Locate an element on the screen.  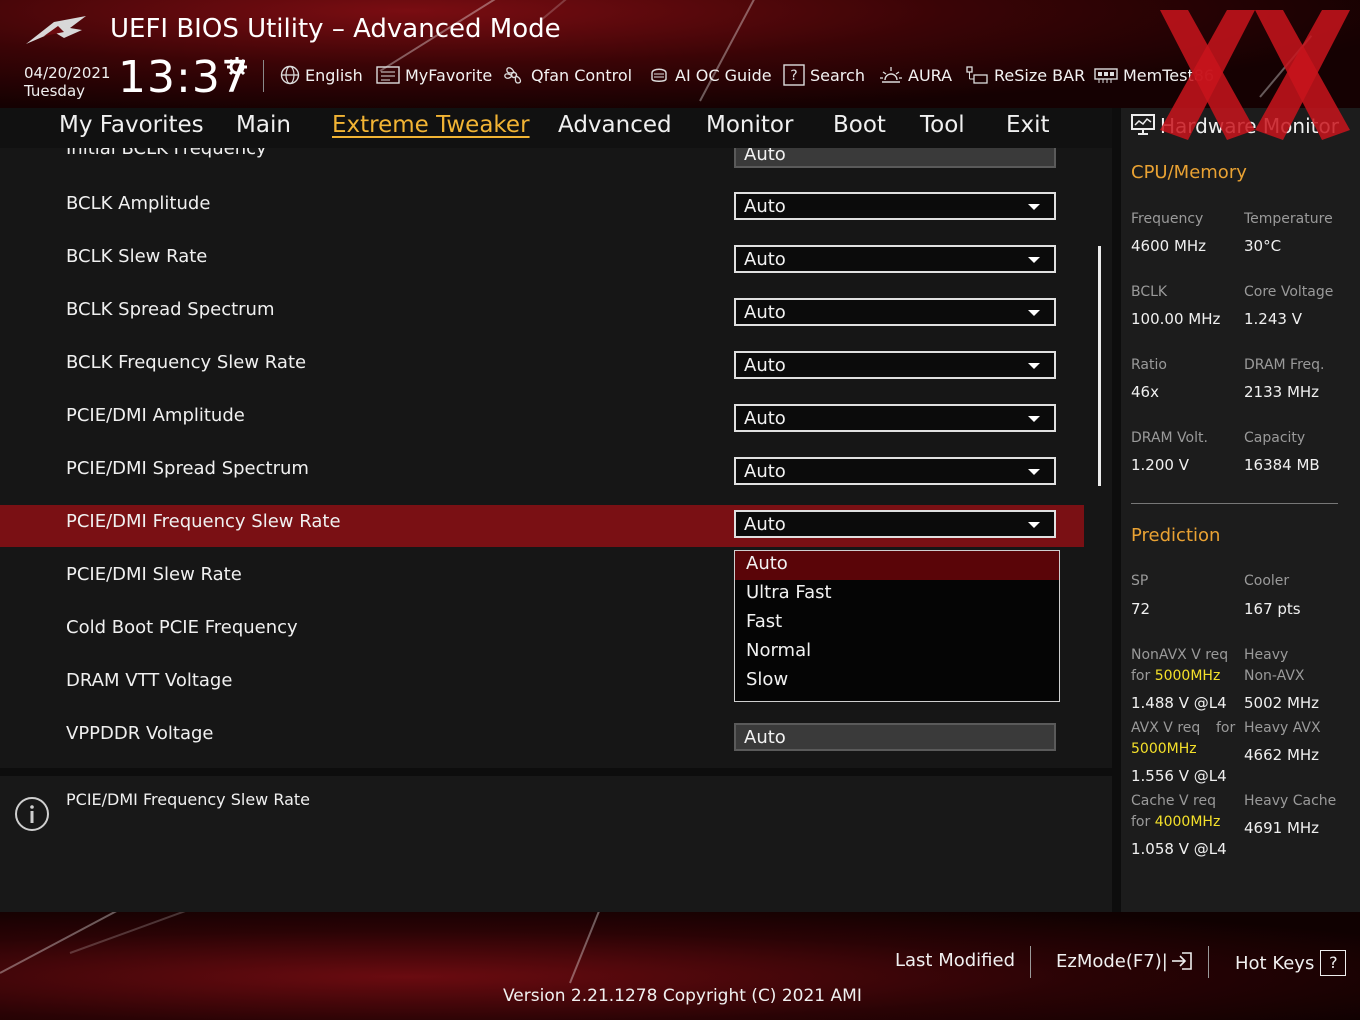
cooler-value: 167 pts is located at coordinates (1272, 609).